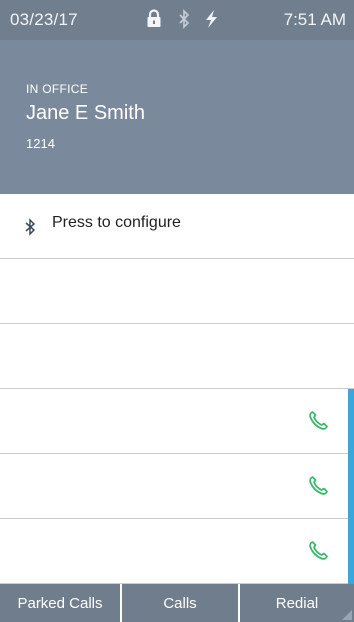 The height and width of the screenshot is (622, 354). What do you see at coordinates (181, 603) in the screenshot?
I see `calls-button: Calls` at bounding box center [181, 603].